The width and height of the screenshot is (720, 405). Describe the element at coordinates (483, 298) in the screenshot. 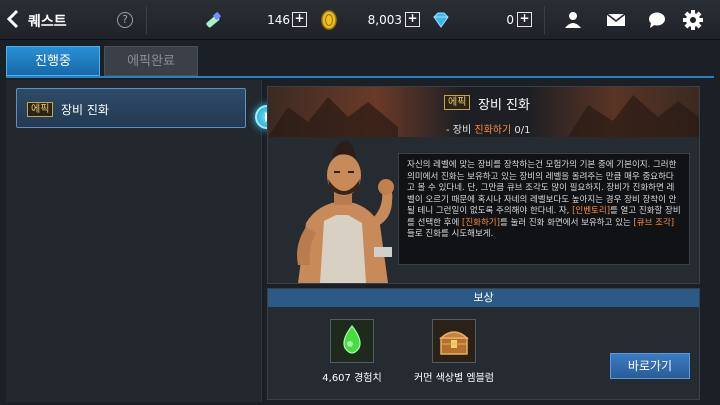

I see `reward-header: 보상` at that location.